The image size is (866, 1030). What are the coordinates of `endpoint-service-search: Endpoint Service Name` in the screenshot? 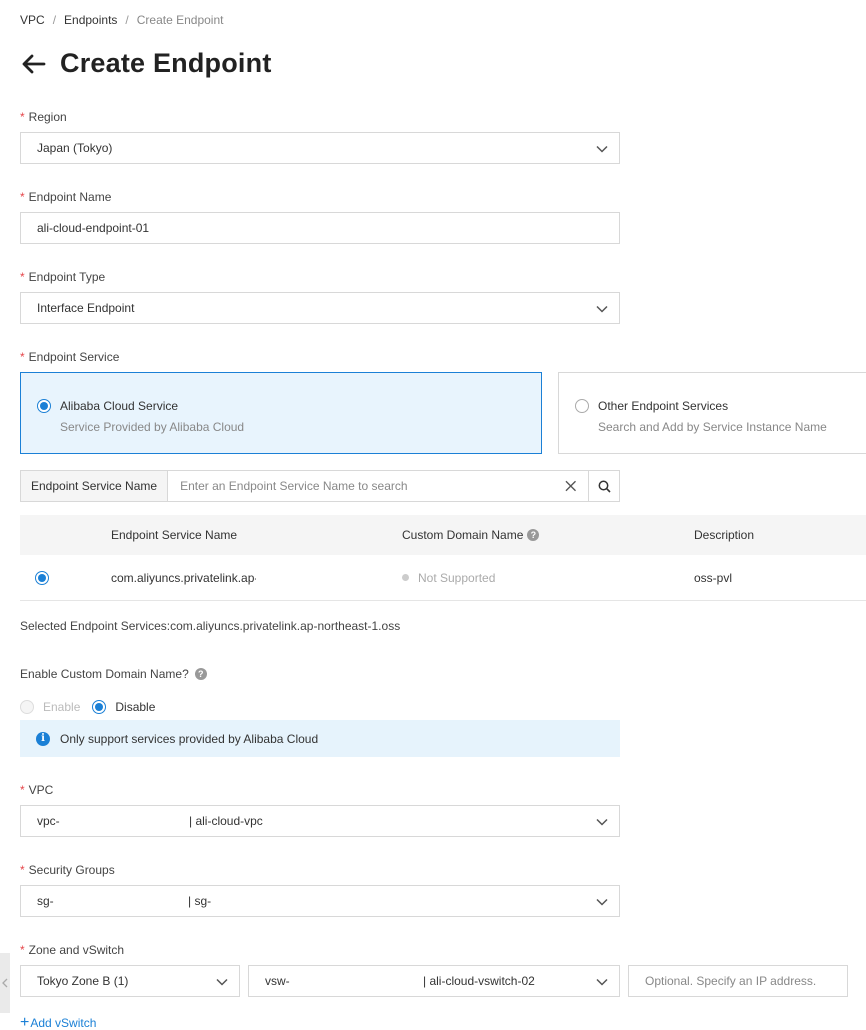 It's located at (320, 486).